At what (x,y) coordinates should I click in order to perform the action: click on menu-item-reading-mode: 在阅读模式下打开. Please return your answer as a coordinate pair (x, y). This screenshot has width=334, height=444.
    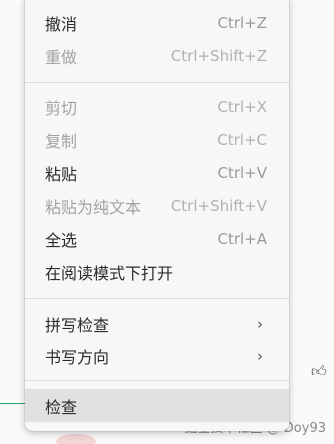
    Looking at the image, I should click on (157, 271).